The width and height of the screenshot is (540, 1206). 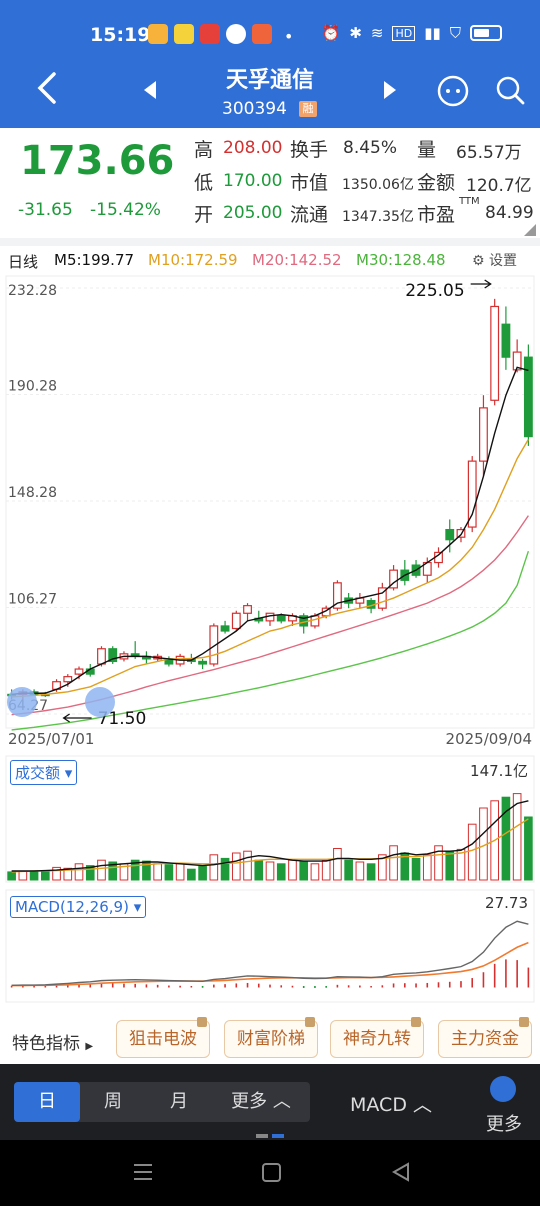 What do you see at coordinates (179, 1102) in the screenshot?
I see `tab-monthly: 月` at bounding box center [179, 1102].